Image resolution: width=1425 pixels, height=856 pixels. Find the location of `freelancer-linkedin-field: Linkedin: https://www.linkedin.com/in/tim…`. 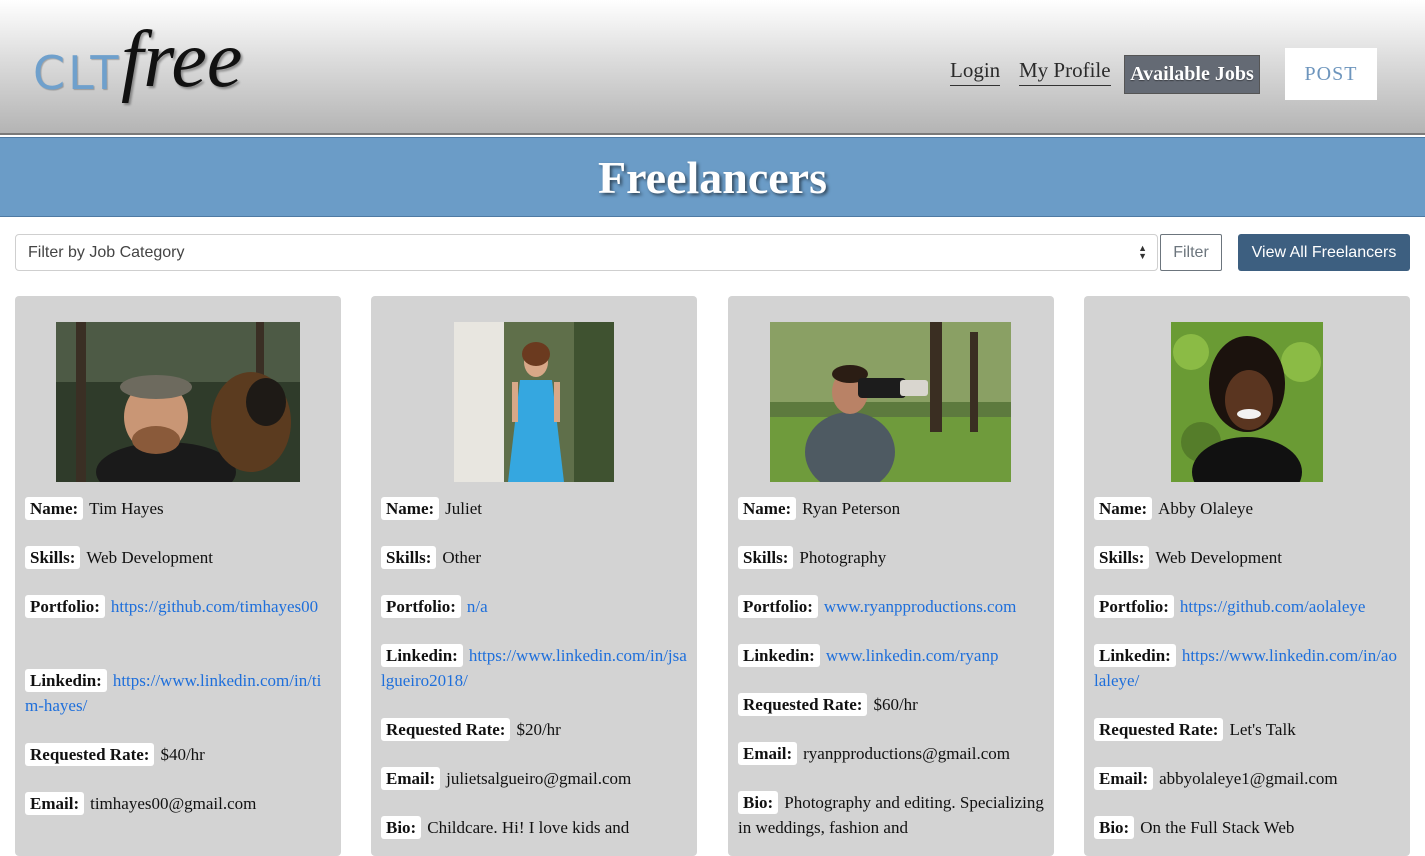

freelancer-linkedin-field: Linkedin: https://www.linkedin.com/in/tim… is located at coordinates (178, 693).